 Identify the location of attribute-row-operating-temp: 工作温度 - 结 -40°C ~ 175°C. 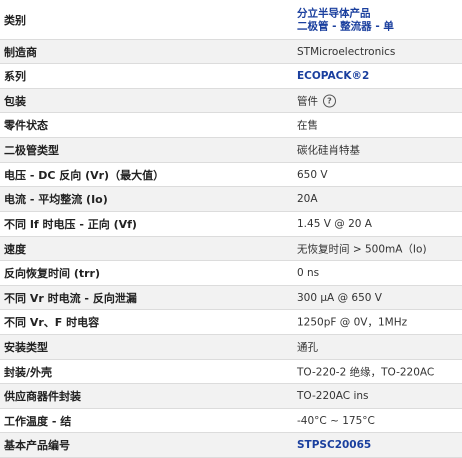
(231, 421).